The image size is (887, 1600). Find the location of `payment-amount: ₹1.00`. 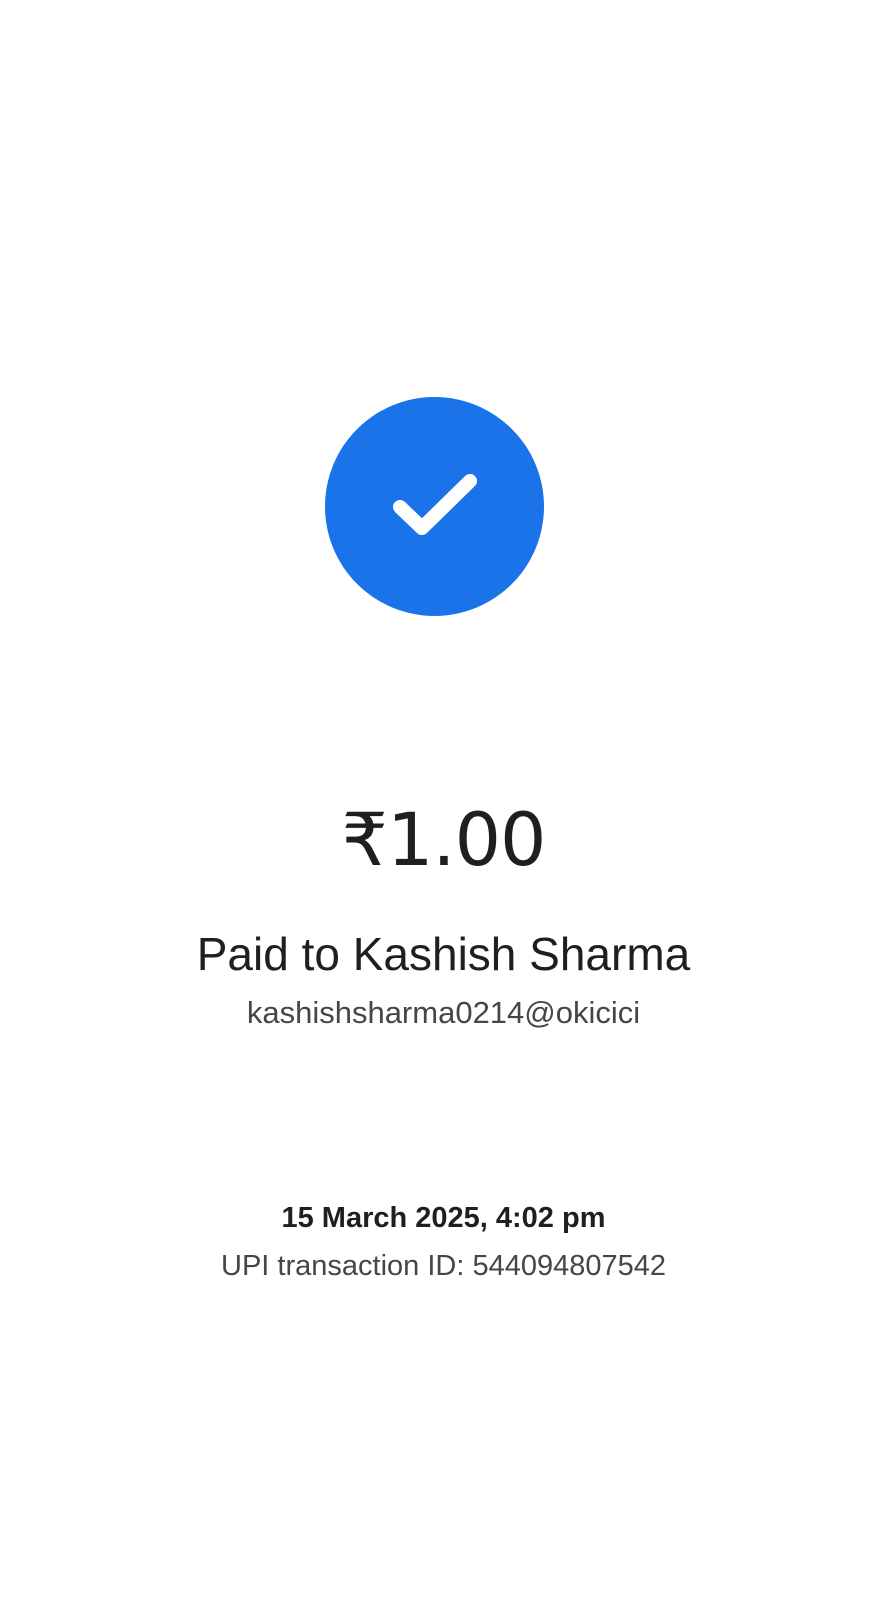

payment-amount: ₹1.00 is located at coordinates (444, 840).